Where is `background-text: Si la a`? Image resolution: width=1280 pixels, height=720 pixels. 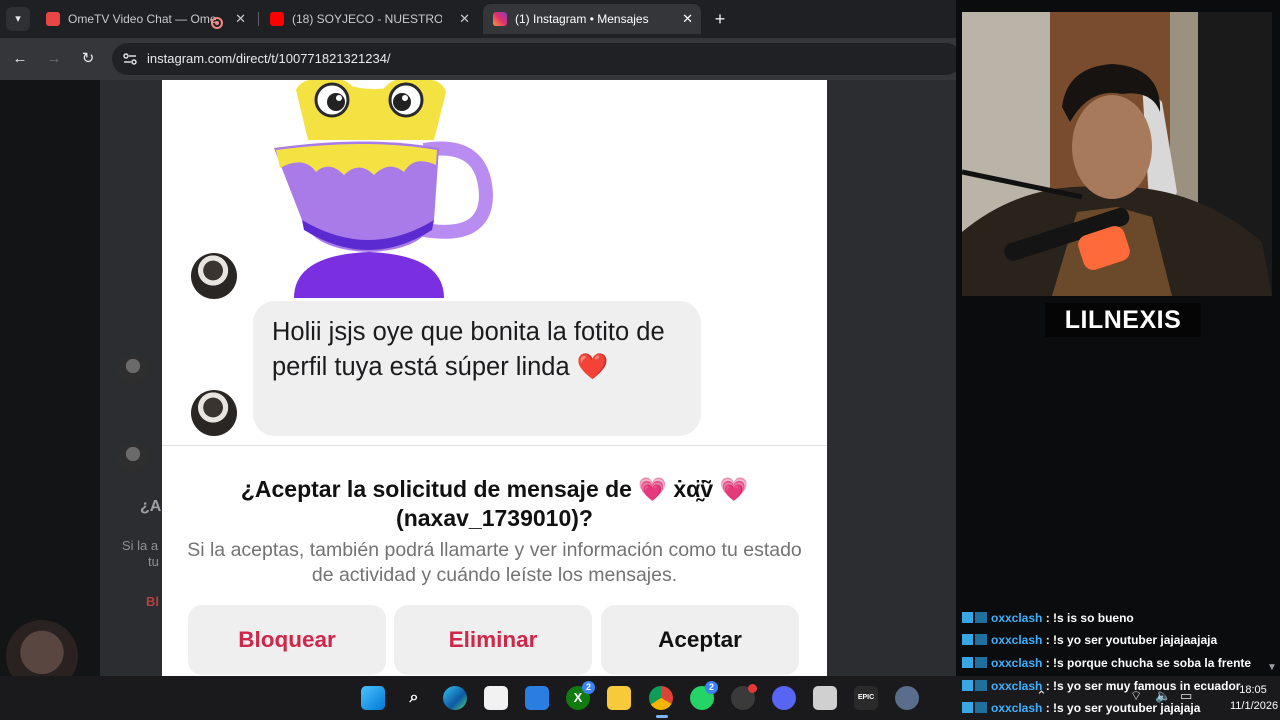 background-text: Si la a is located at coordinates (140, 545).